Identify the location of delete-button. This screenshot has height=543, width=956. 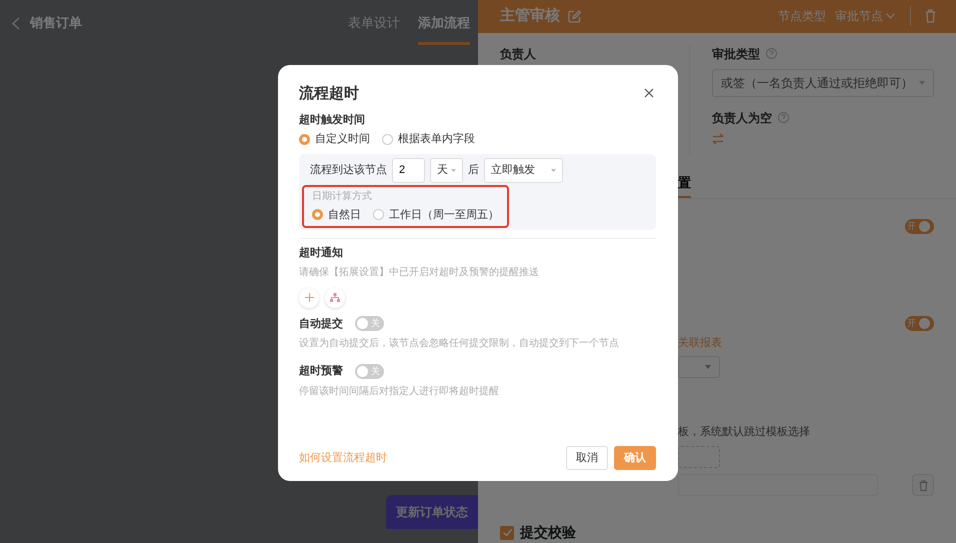
(923, 485).